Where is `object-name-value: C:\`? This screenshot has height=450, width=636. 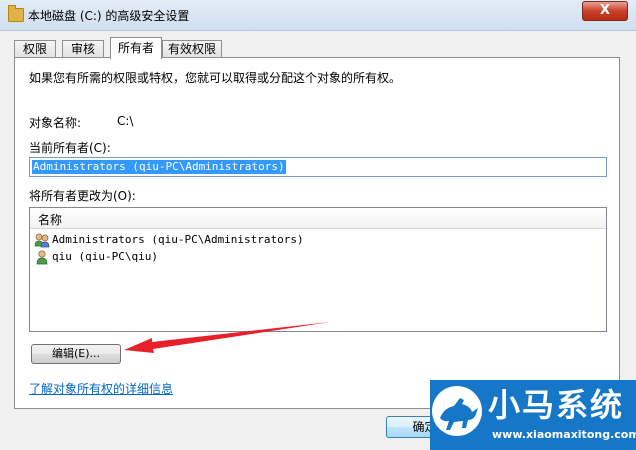 object-name-value: C:\ is located at coordinates (125, 121).